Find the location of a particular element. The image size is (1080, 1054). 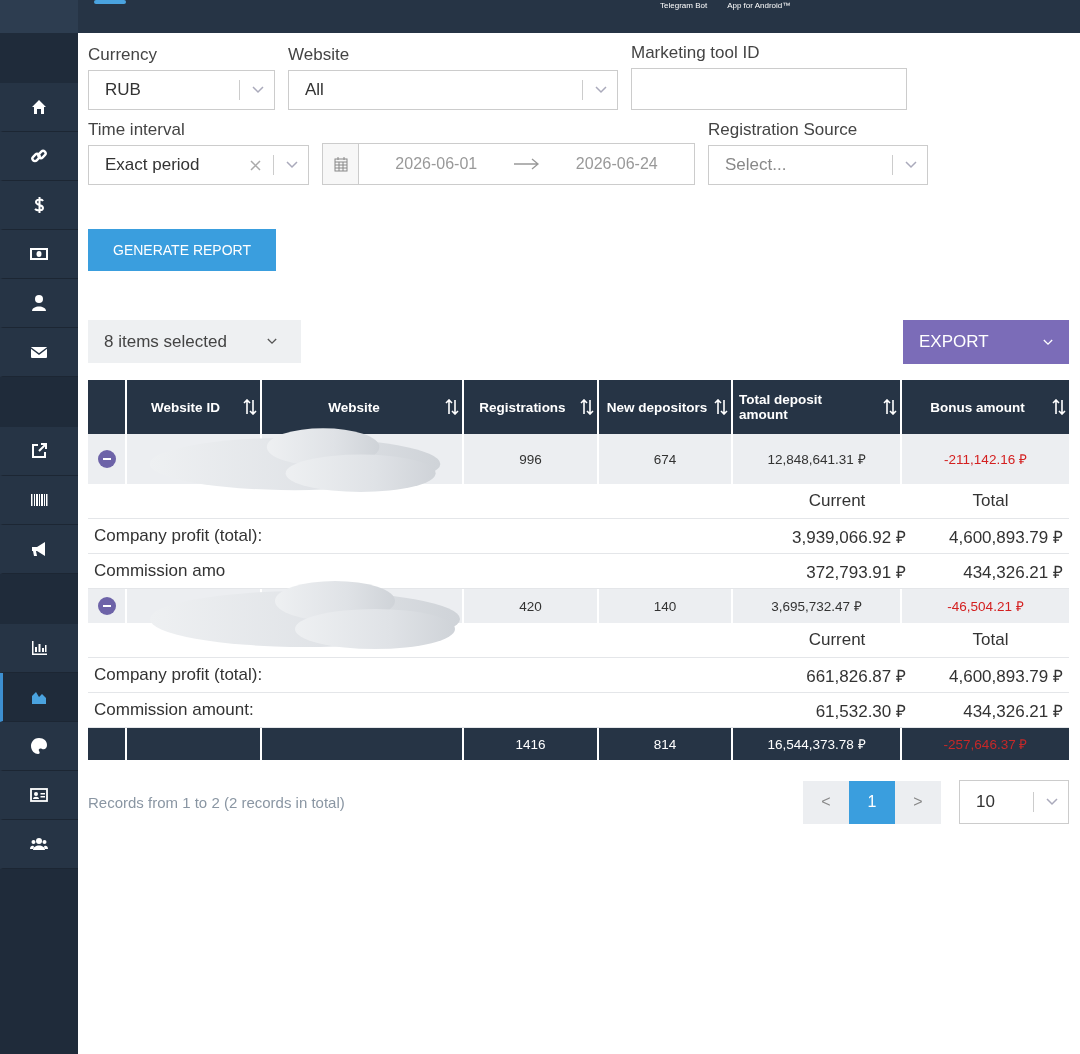

table-cell: 996 is located at coordinates (529, 459).